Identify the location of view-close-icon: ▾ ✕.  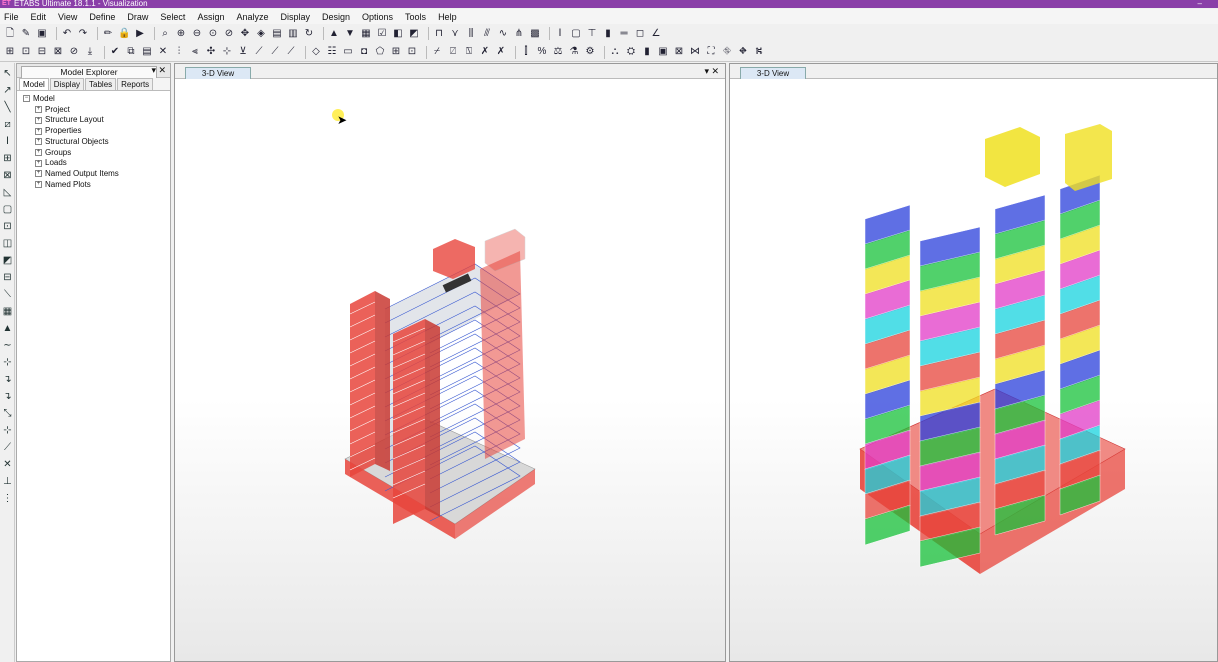
(711, 71).